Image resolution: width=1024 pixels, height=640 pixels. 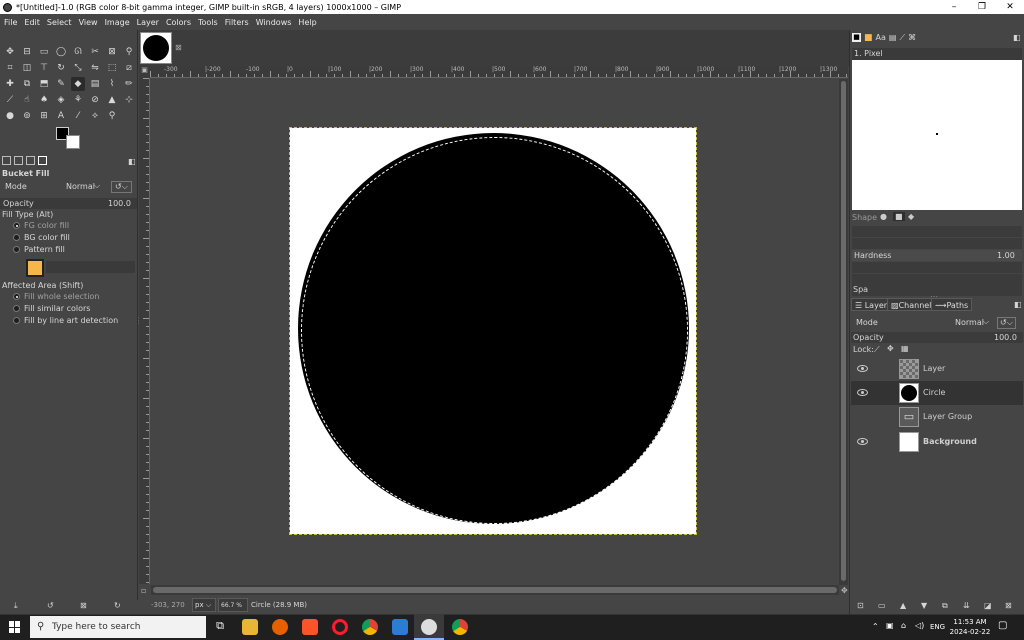 I want to click on fill-similar-colors-label: Fill similar colors, so click(x=57, y=308).